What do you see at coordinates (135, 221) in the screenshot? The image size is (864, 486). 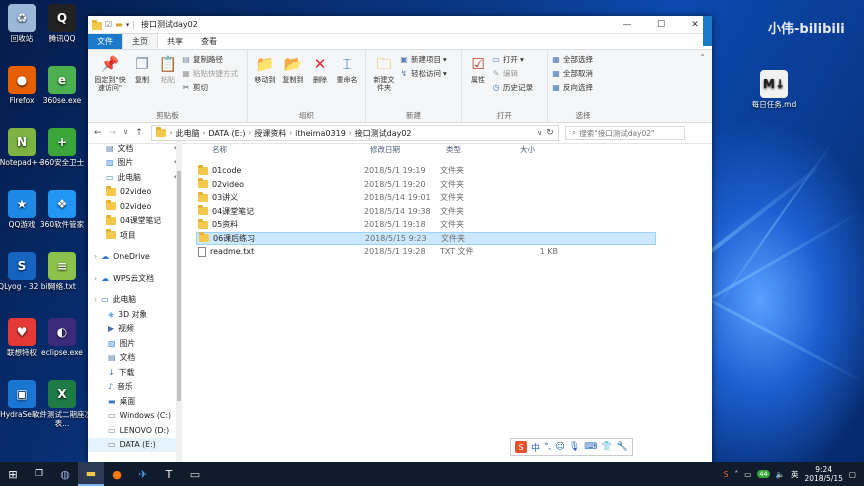 I see `nav-item: 04课堂笔记` at bounding box center [135, 221].